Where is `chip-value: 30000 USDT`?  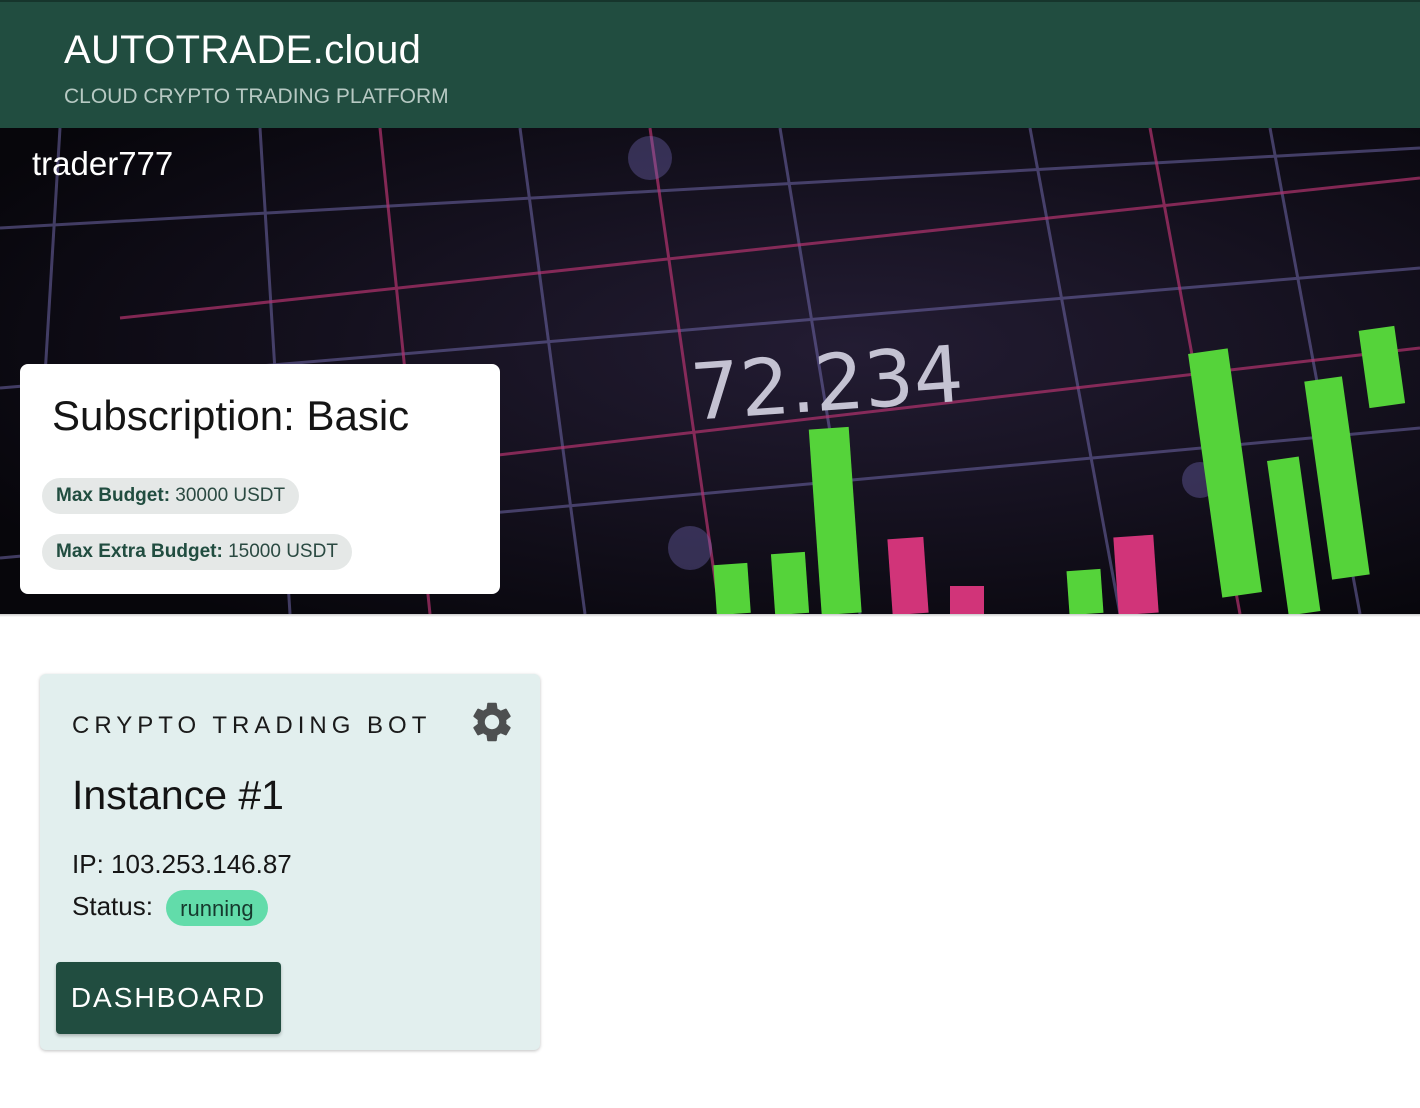 chip-value: 30000 USDT is located at coordinates (230, 495).